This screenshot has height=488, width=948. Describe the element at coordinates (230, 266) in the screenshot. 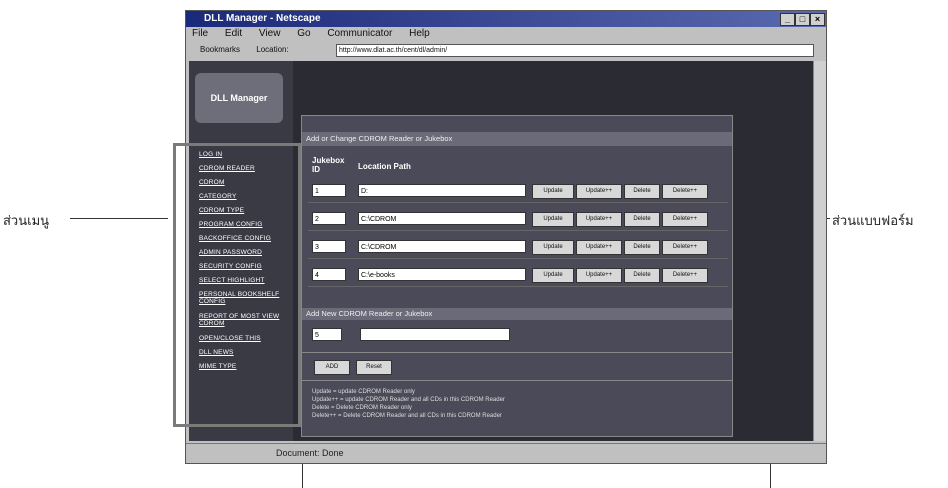

I see `sidebar-item-security-config: SECURITY CONFIG` at that location.